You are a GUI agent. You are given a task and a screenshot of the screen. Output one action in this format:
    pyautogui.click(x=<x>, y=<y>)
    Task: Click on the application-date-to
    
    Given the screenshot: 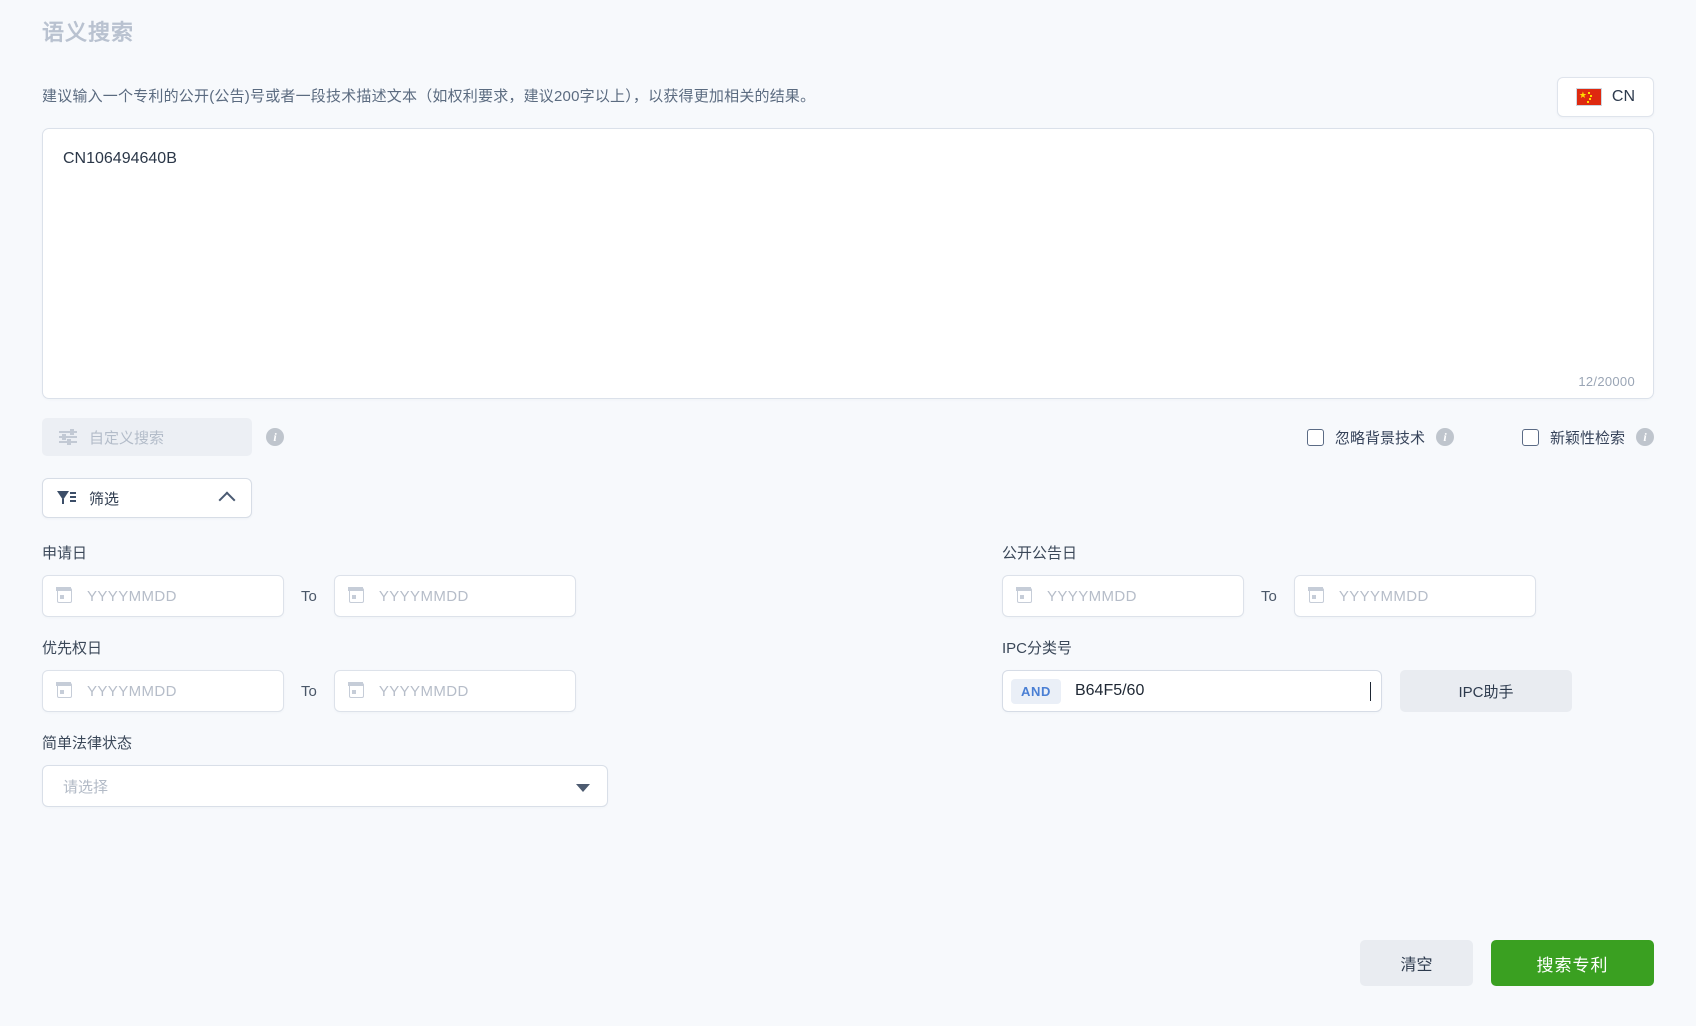 What is the action you would take?
    pyautogui.click(x=454, y=596)
    